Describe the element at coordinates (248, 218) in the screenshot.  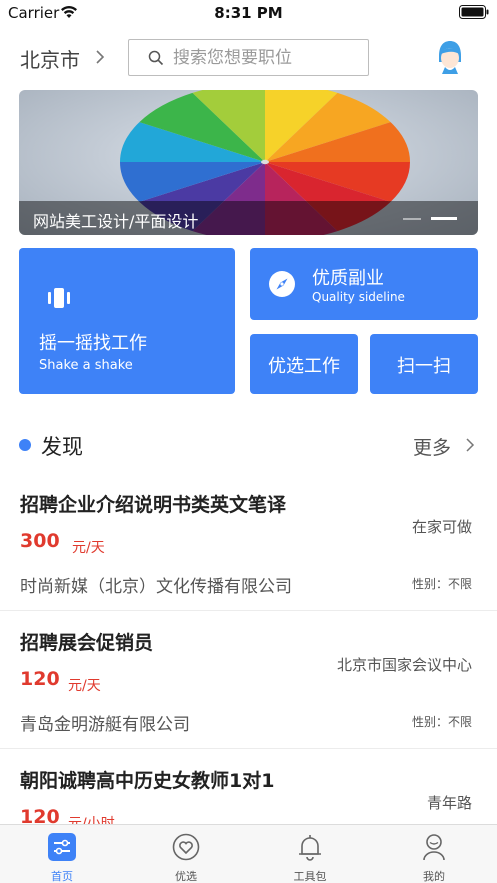
I see `banner-caption-bar: 网站美工设计/平面设计` at that location.